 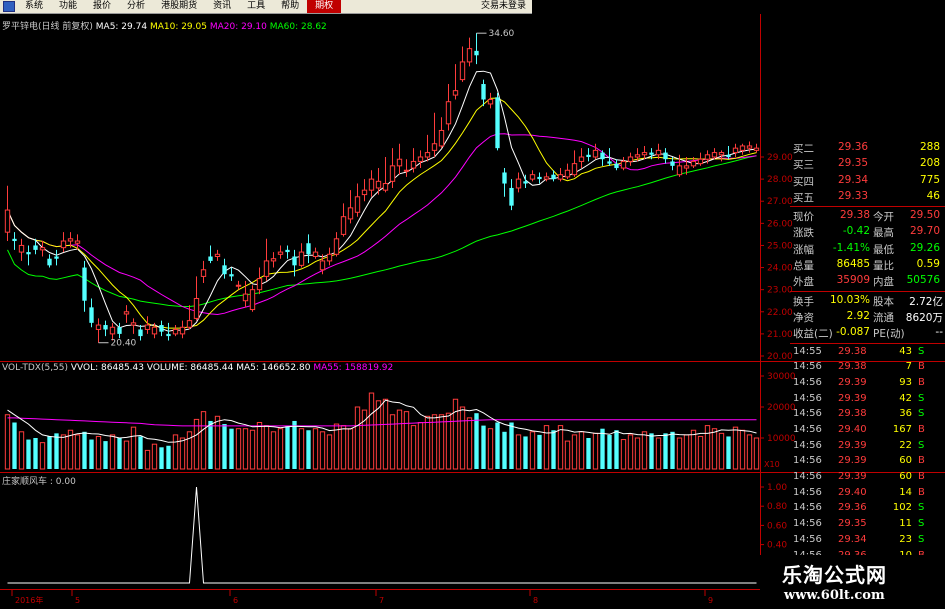 What do you see at coordinates (867, 431) in the screenshot?
I see `tick-row: 14:56 29.40 167 B` at bounding box center [867, 431].